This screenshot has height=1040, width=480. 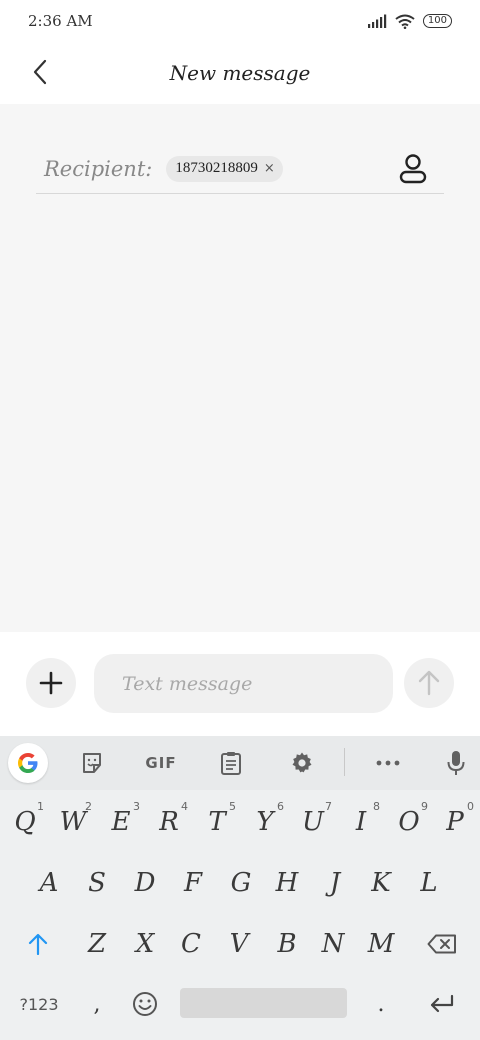 I want to click on recipient-field: Recipient: 18730218809 ×, so click(x=240, y=169).